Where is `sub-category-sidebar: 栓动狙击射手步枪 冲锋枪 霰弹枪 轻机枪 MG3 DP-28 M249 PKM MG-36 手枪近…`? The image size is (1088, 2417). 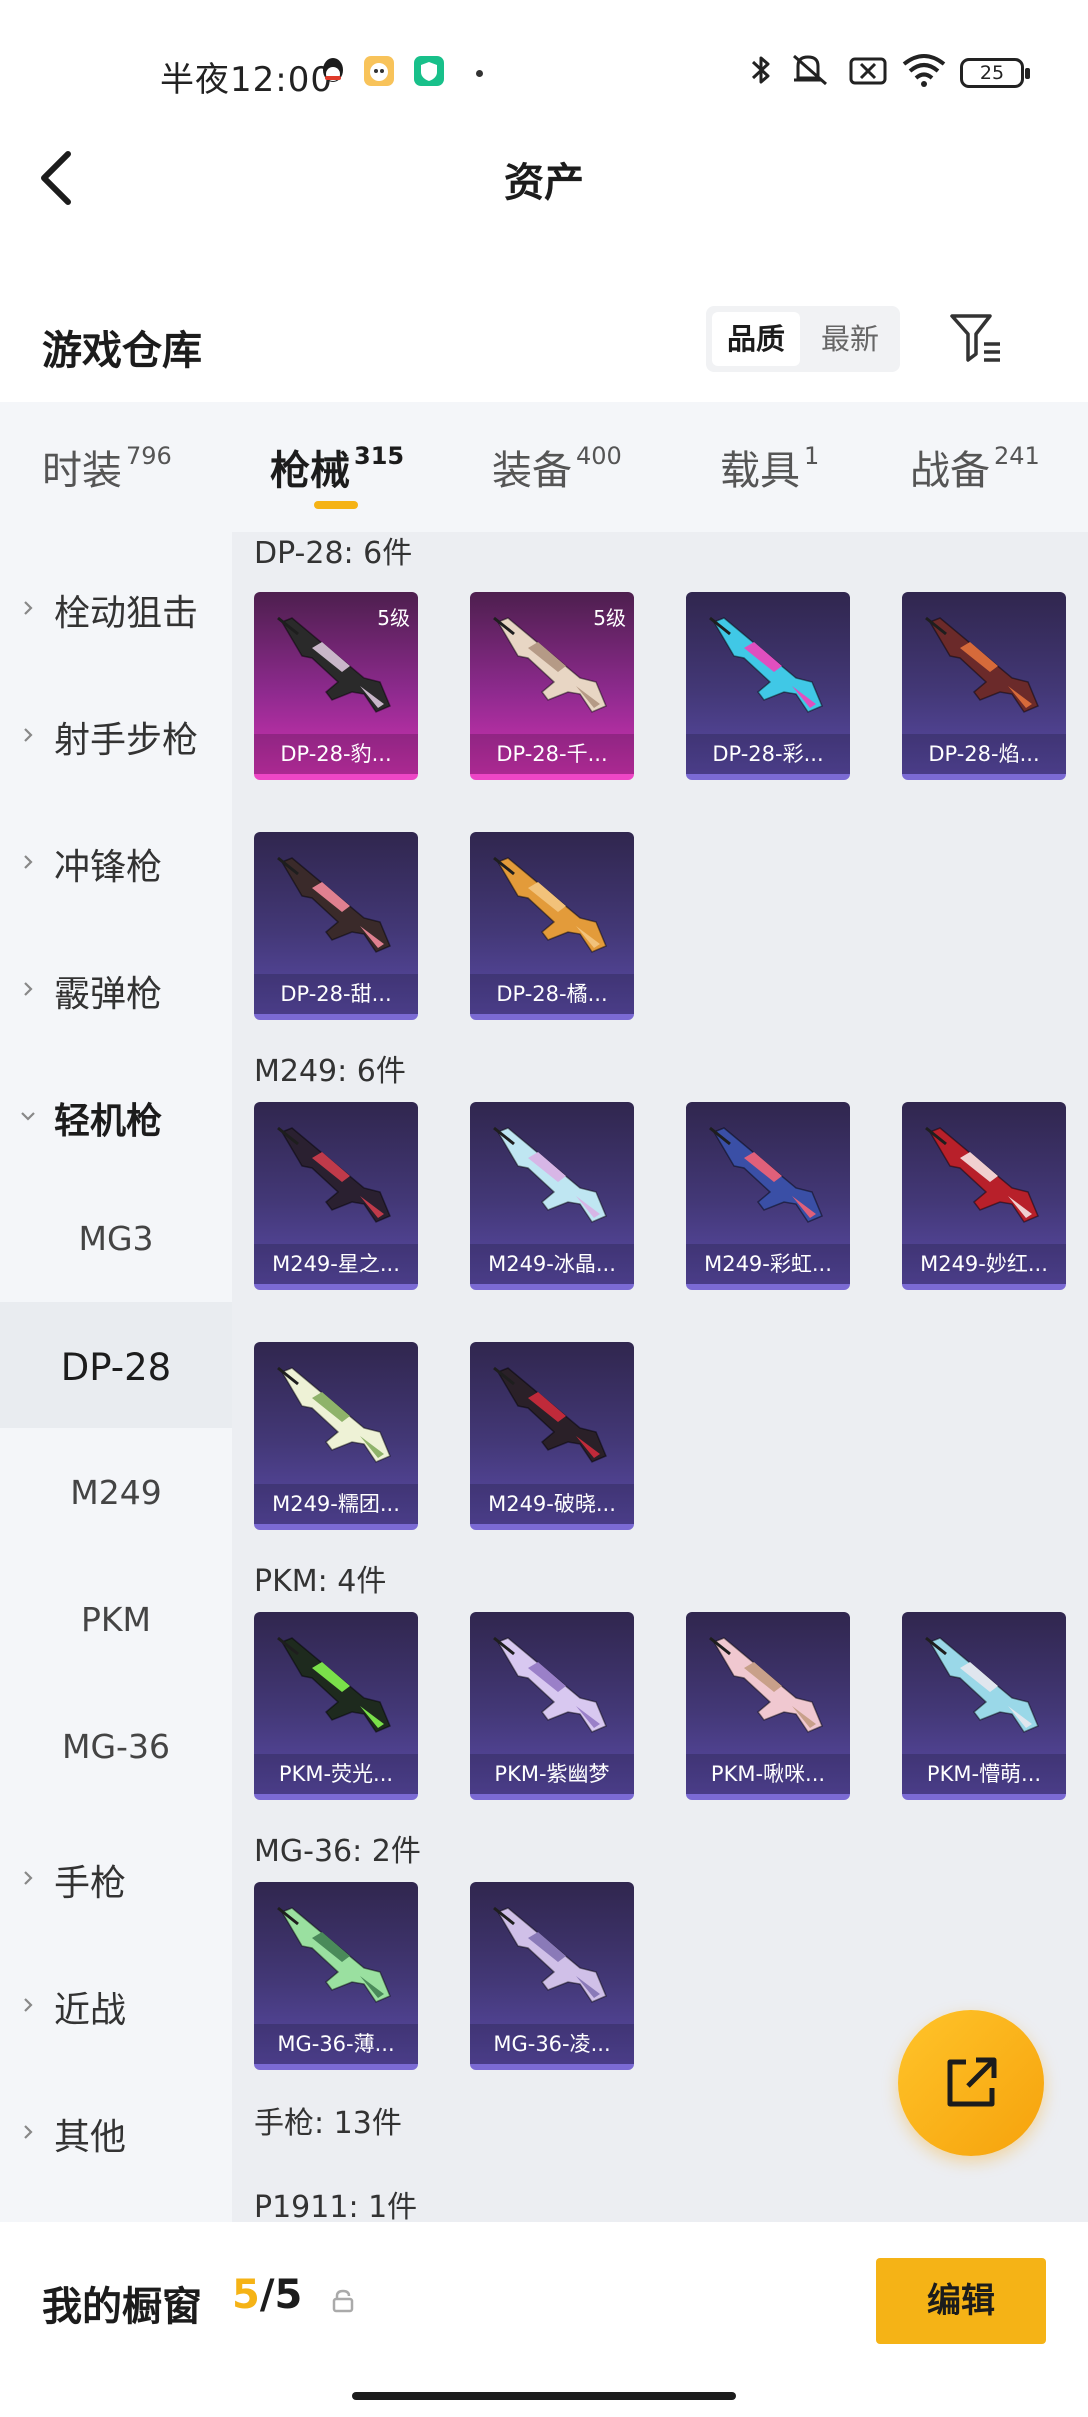
sub-category-sidebar: 栓动狙击射手步枪 冲锋枪 霰弹枪 轻机枪 MG3 DP-28 M249 PKM MG-36 手枪近… is located at coordinates (116, 1377).